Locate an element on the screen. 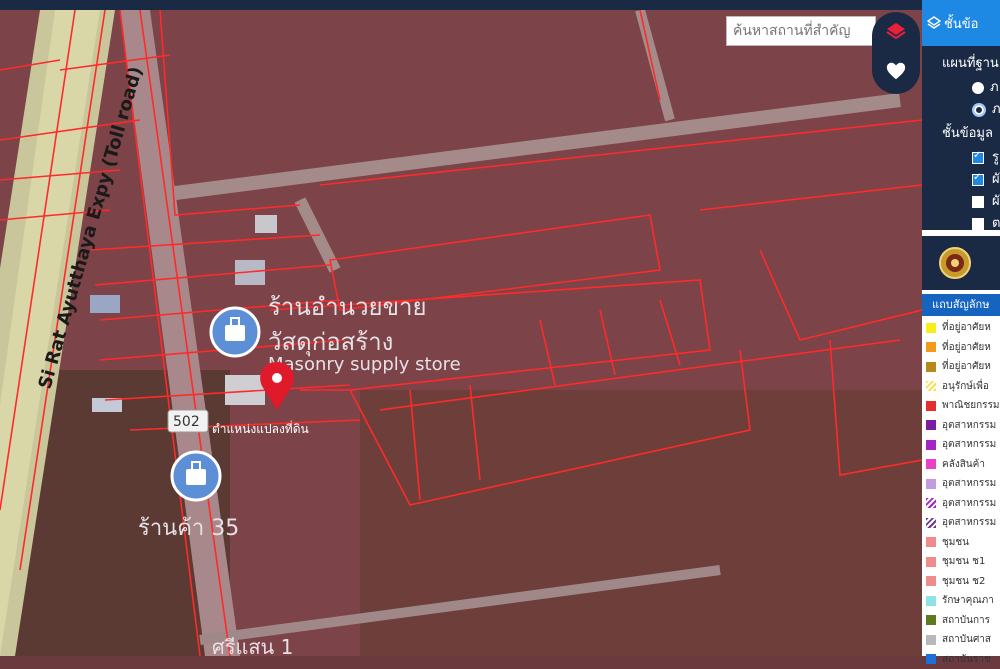 This screenshot has height=669, width=1000. checkbox-label: รู is located at coordinates (995, 157).